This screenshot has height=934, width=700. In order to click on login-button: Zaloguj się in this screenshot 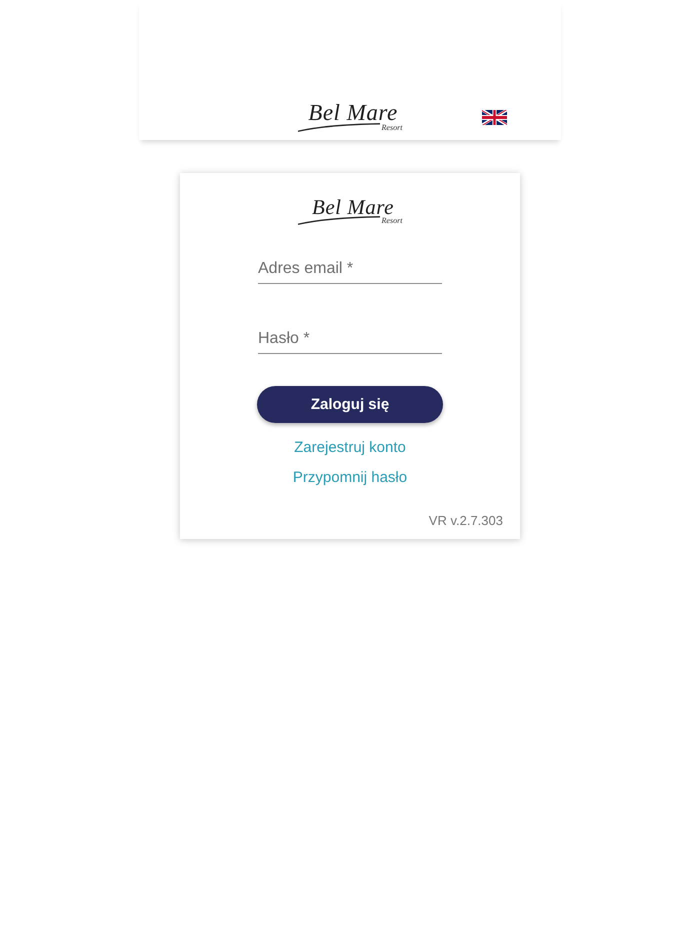, I will do `click(350, 404)`.